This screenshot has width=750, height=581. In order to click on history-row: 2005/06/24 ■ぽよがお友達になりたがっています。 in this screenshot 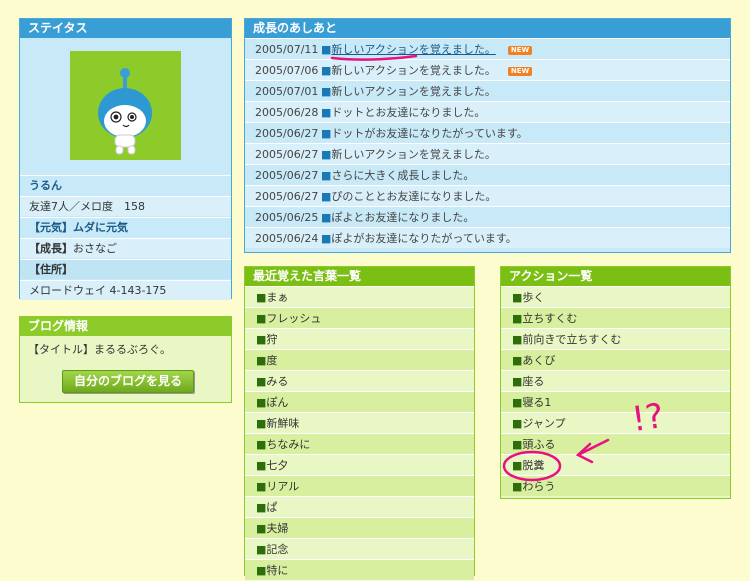, I will do `click(487, 237)`.